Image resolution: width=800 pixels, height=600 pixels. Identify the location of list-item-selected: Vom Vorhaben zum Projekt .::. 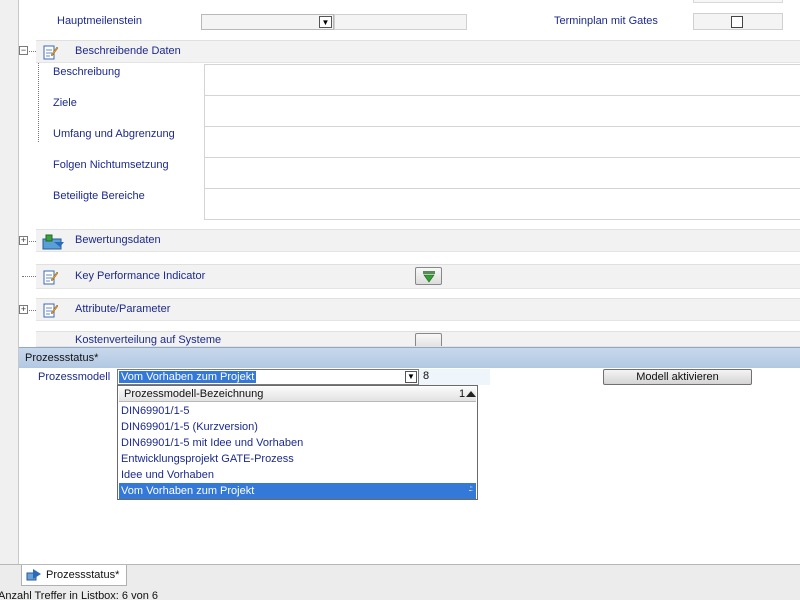
(297, 491).